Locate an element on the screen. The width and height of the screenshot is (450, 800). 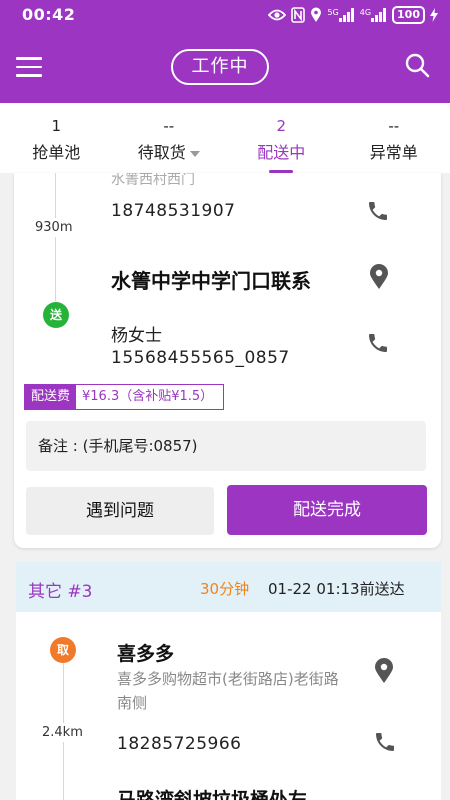
tab-label: 待取货 is located at coordinates (169, 151).